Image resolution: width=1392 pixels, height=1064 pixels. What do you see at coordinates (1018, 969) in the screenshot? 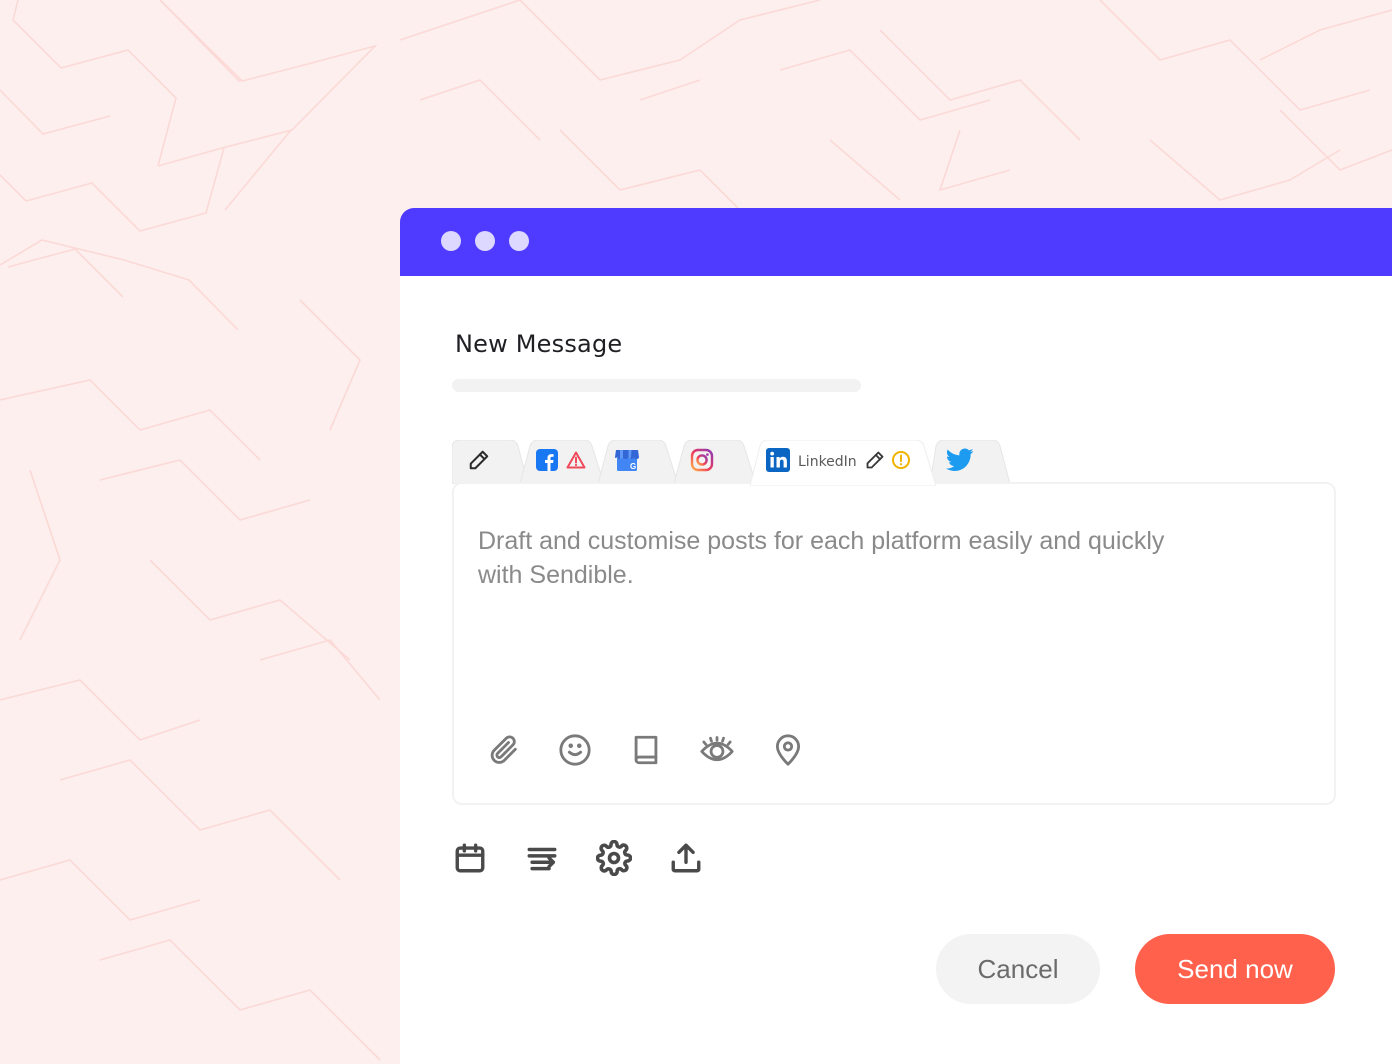
I see `cancel-button: Cancel` at bounding box center [1018, 969].